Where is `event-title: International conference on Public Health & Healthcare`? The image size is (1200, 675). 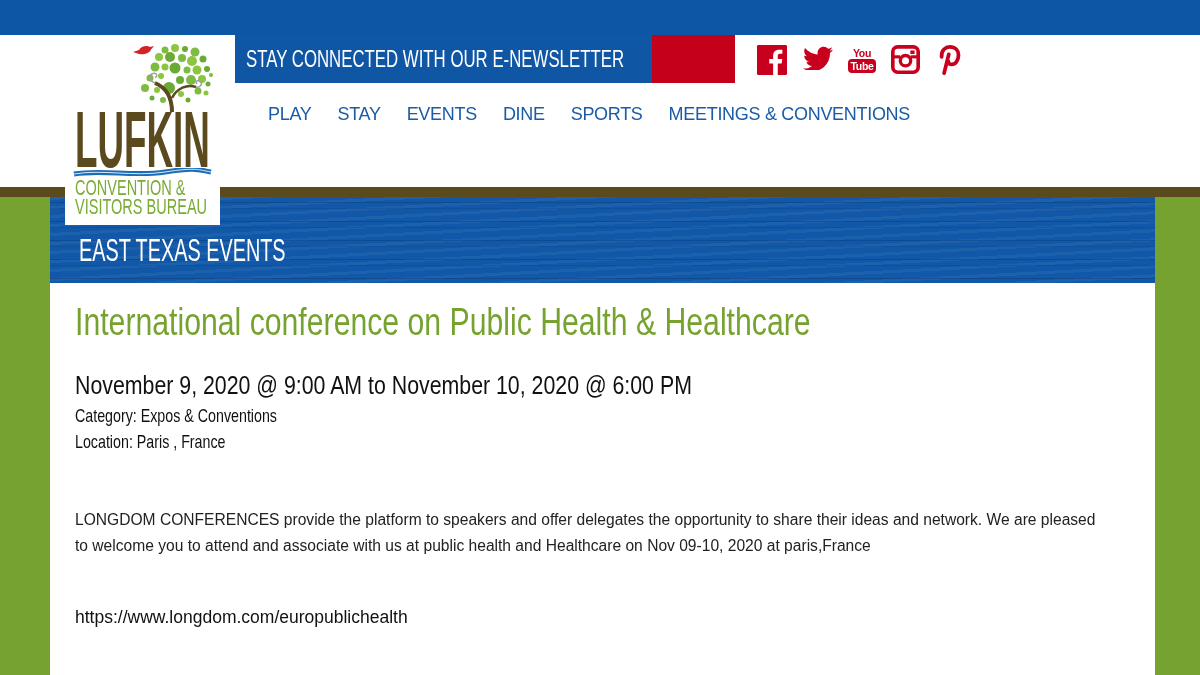 event-title: International conference on Public Health & Healthcare is located at coordinates (443, 322).